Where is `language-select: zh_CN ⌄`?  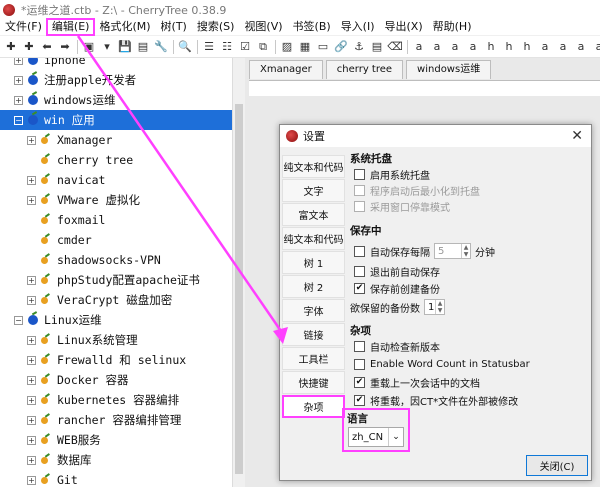
language-select: zh_CN ⌄ is located at coordinates (376, 437).